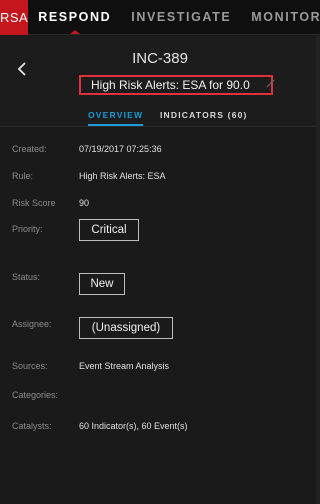 This screenshot has height=504, width=320. Describe the element at coordinates (34, 203) in the screenshot. I see `risk-score-label: Risk Score` at that location.